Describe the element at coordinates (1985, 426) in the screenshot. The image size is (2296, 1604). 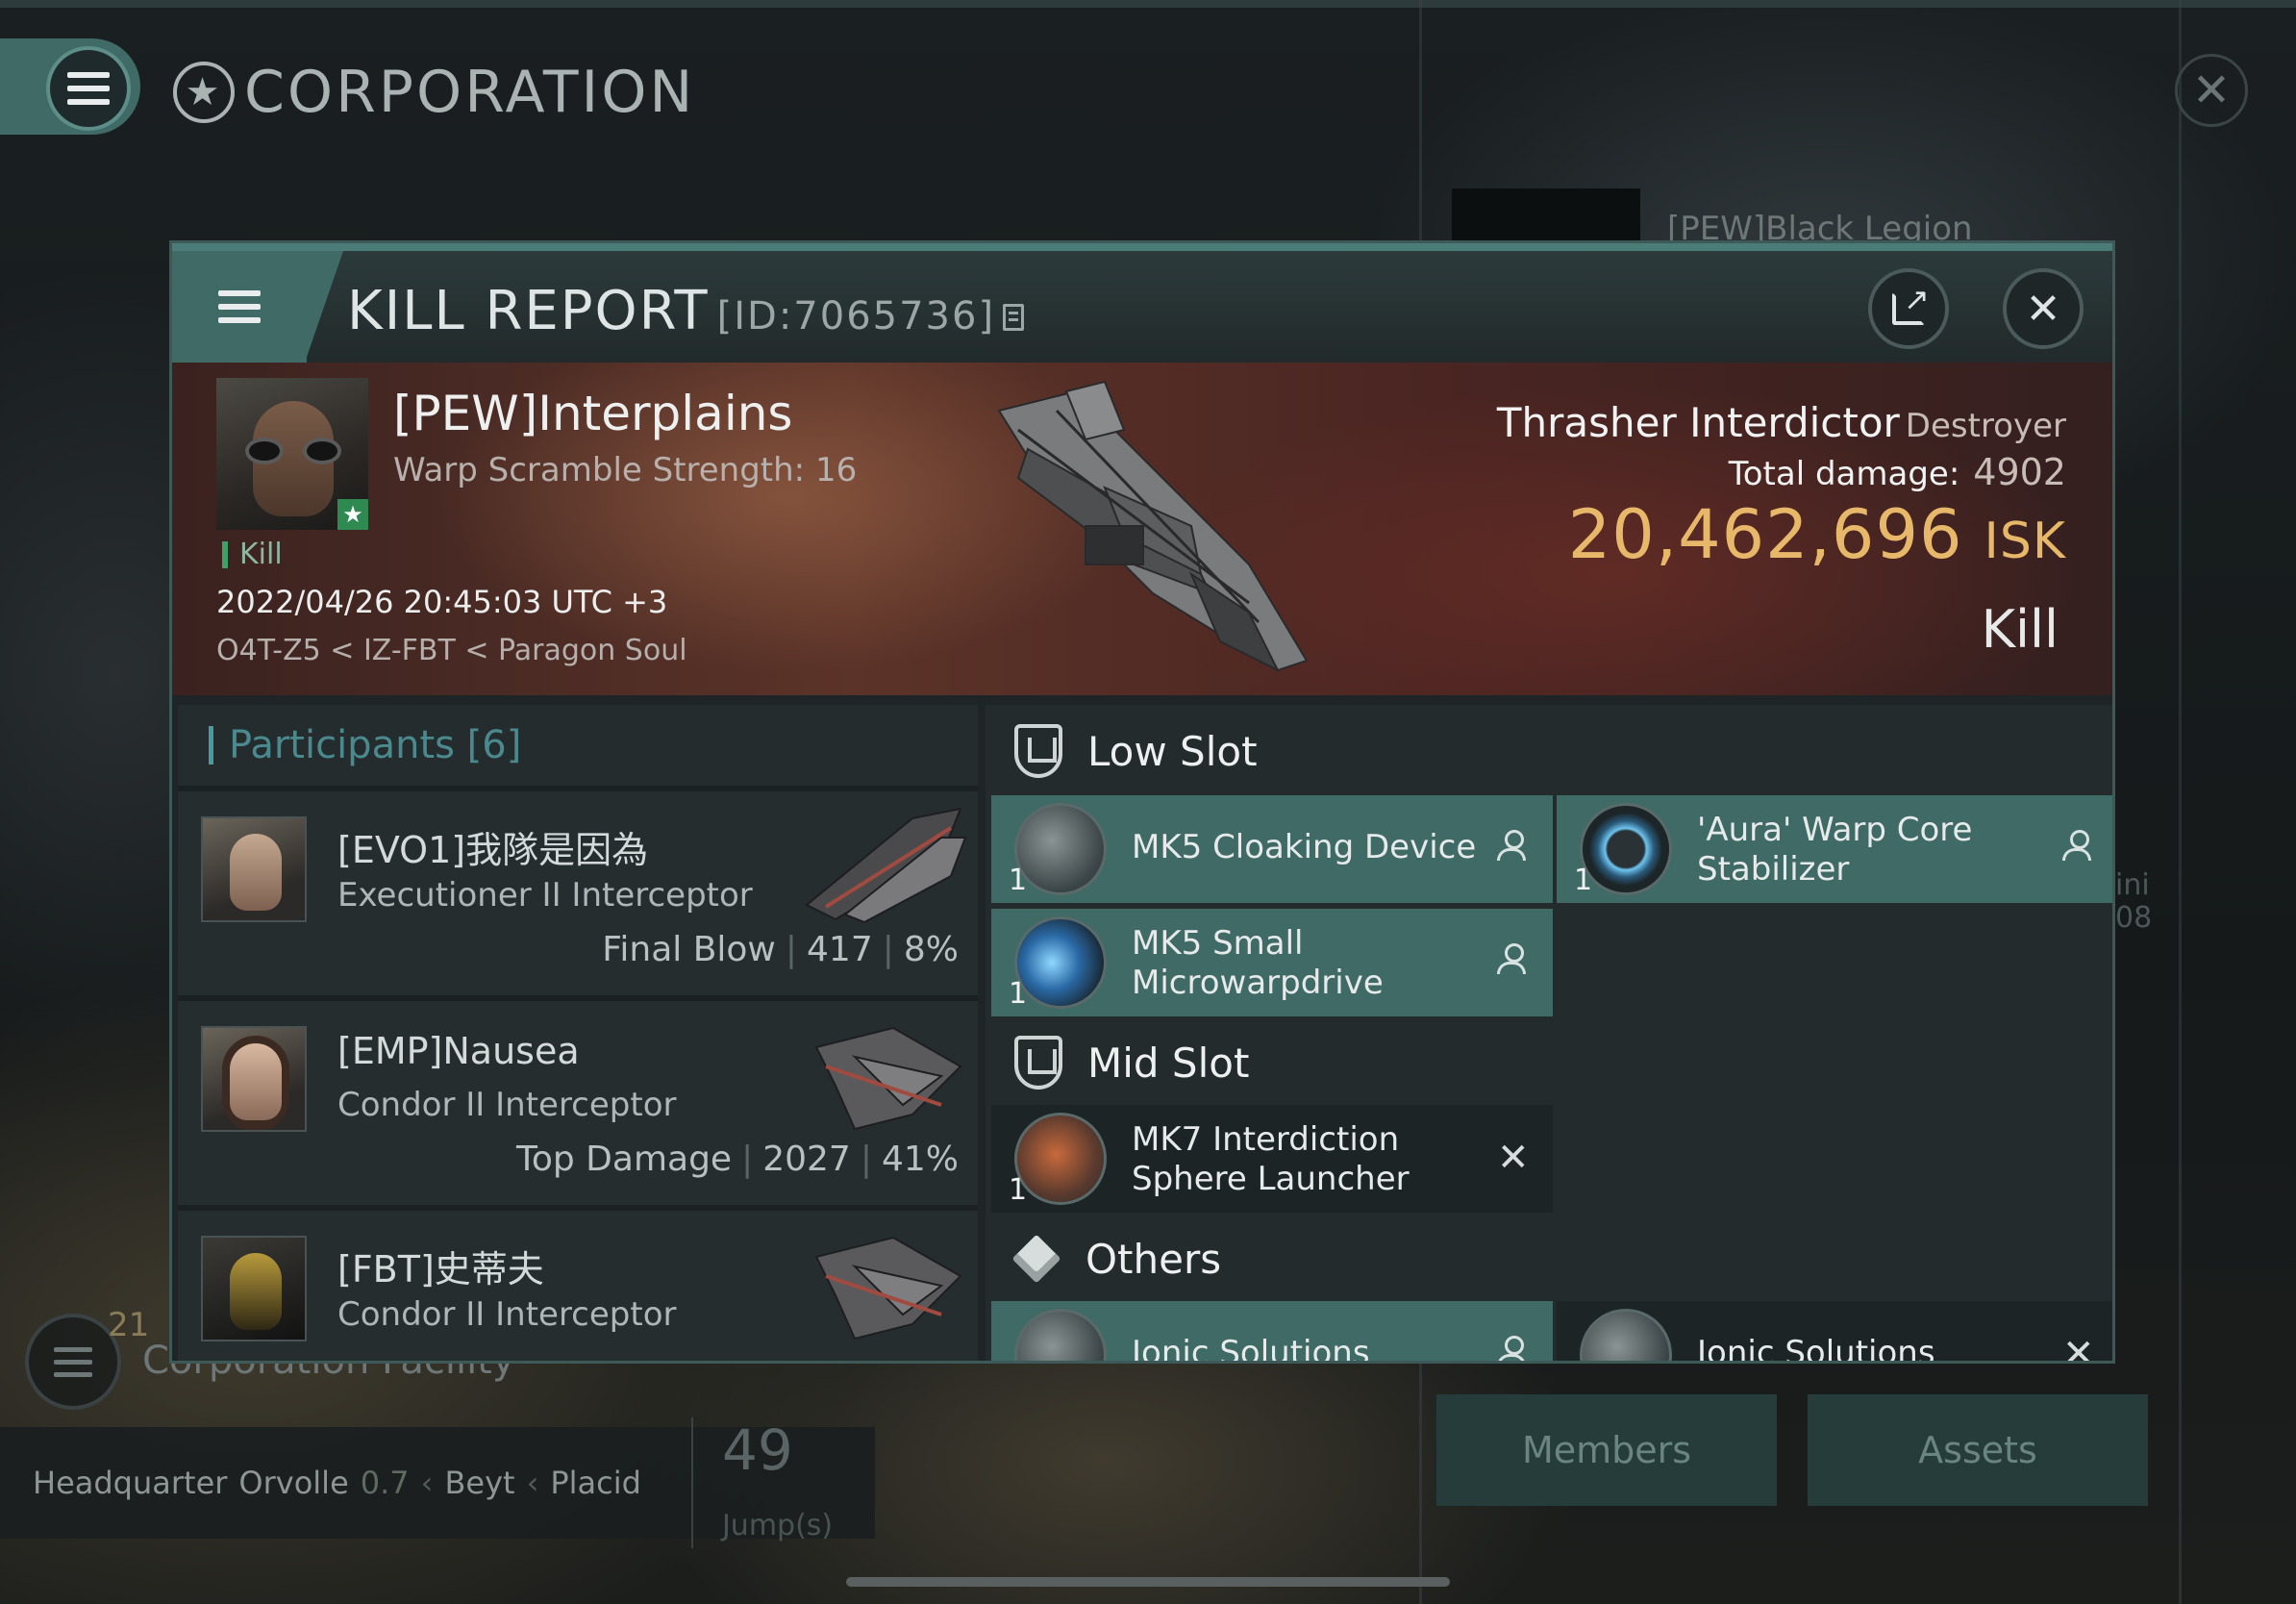
I see `ship-class: Destroyer` at that location.